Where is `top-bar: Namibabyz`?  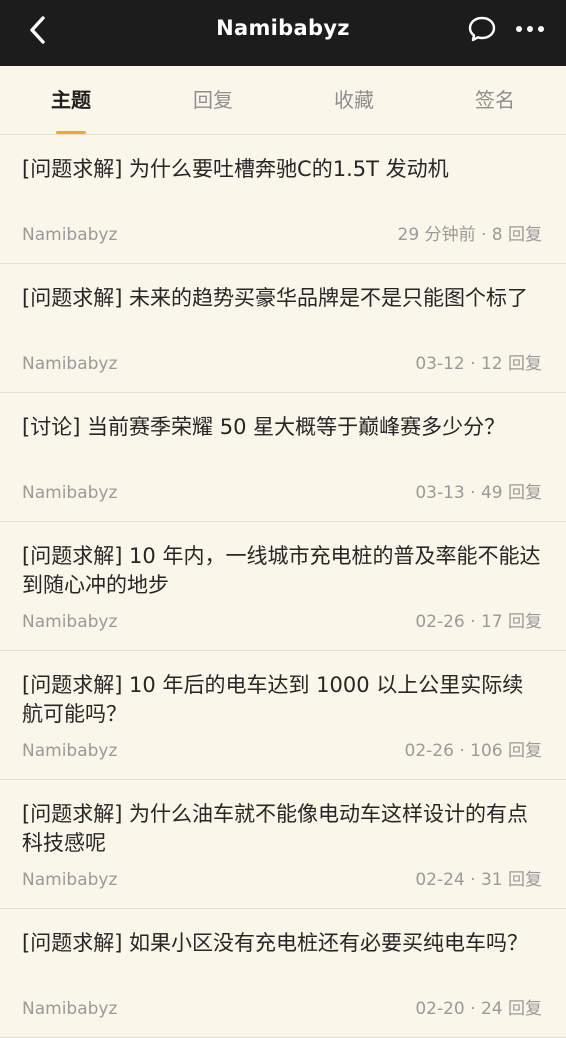 top-bar: Namibabyz is located at coordinates (283, 33).